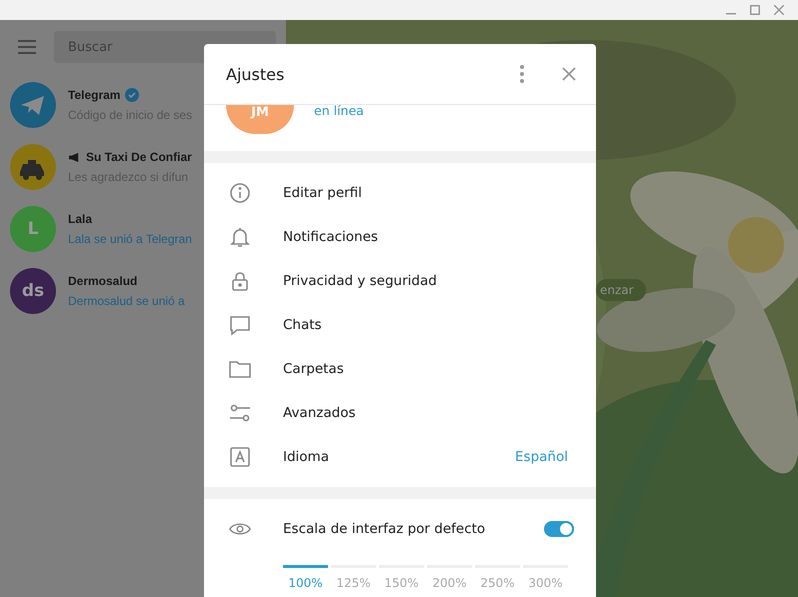 This screenshot has height=597, width=798. Describe the element at coordinates (103, 281) in the screenshot. I see `chat-name: Dermosalud` at that location.